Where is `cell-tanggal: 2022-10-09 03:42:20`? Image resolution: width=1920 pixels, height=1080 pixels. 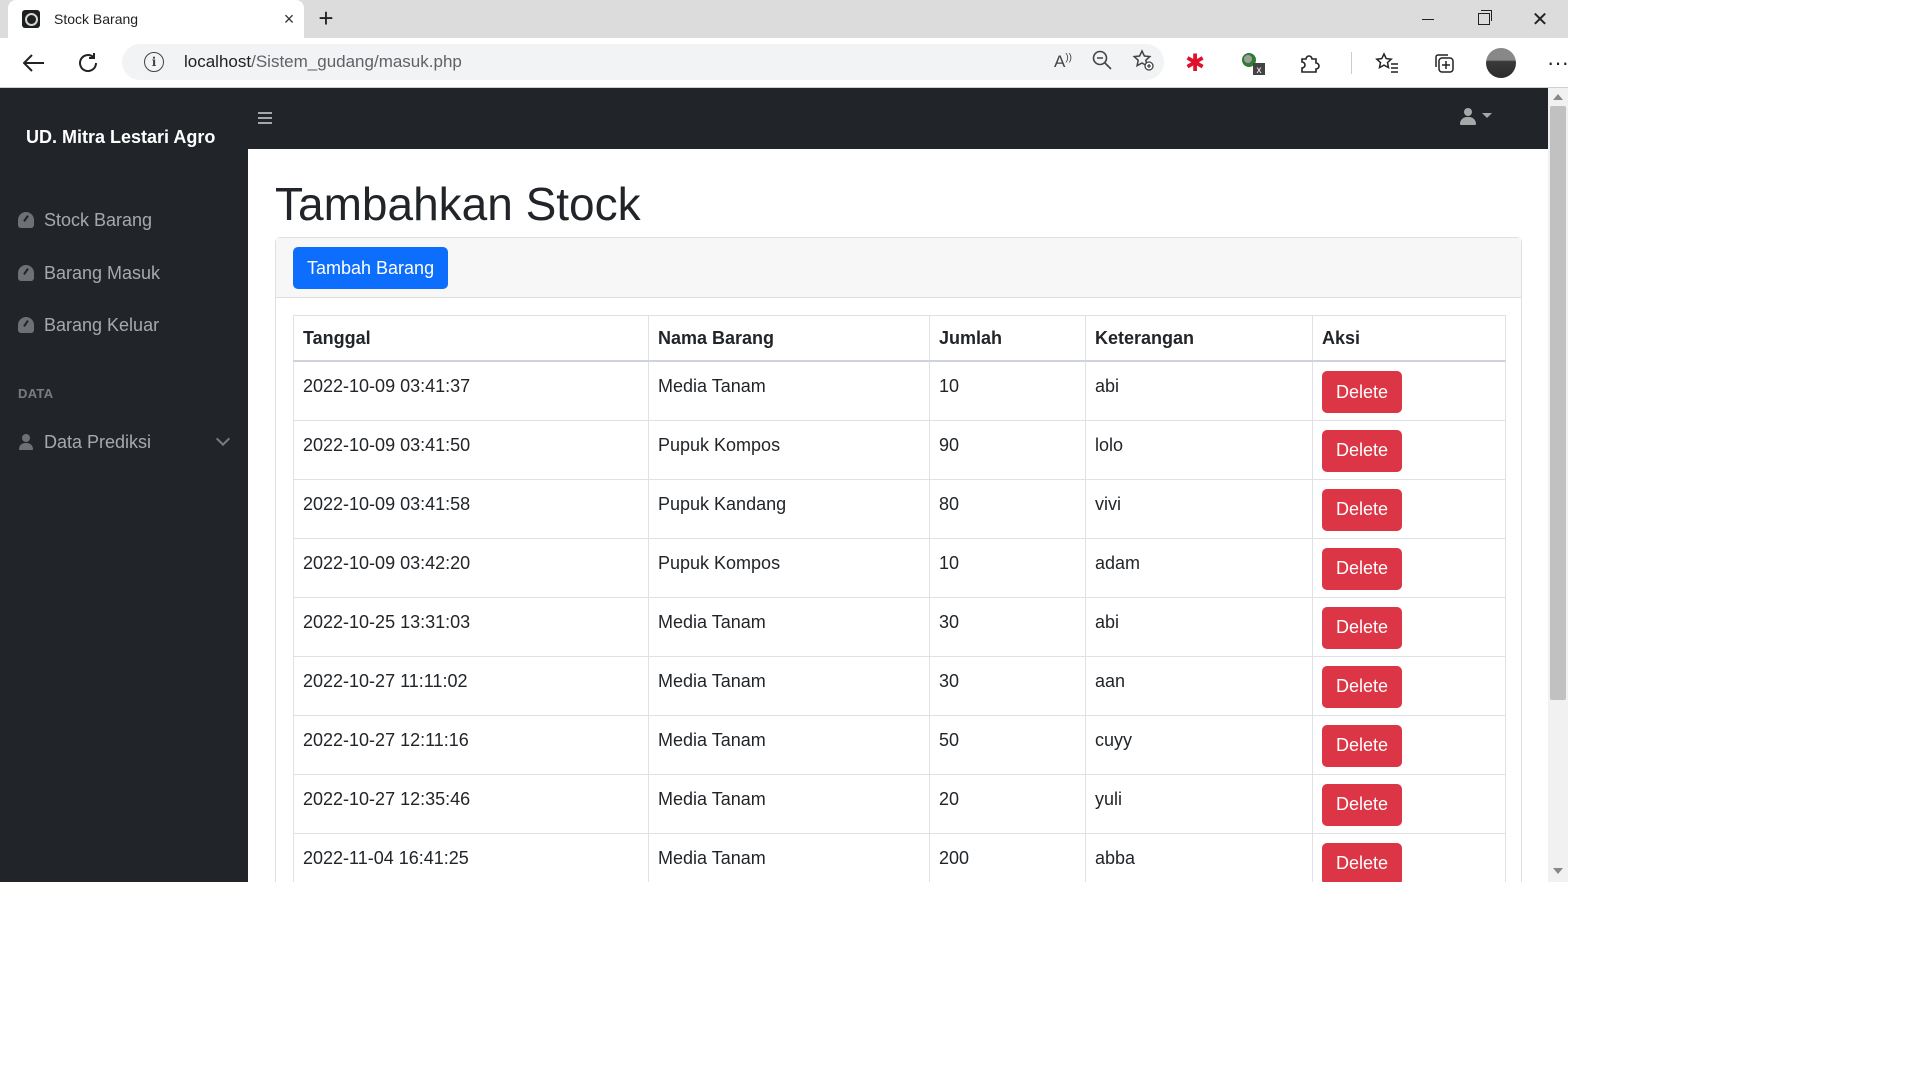
cell-tanggal: 2022-10-09 03:42:20 is located at coordinates (471, 567).